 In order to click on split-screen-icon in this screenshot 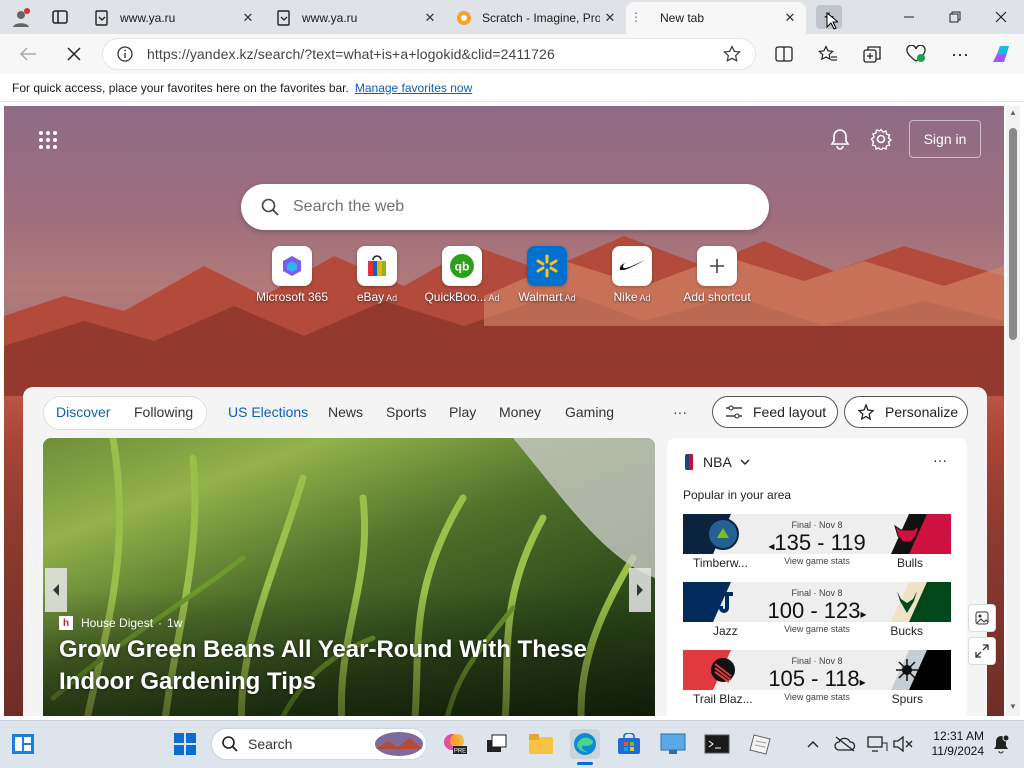, I will do `click(784, 54)`.